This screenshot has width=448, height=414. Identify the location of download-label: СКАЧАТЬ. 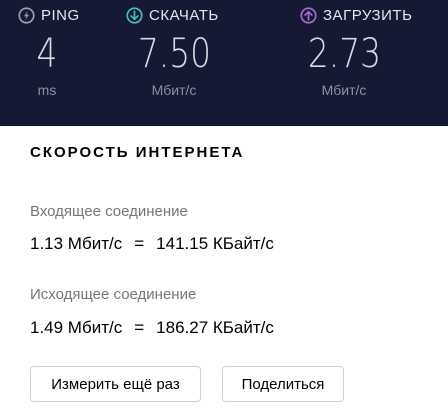
(184, 15).